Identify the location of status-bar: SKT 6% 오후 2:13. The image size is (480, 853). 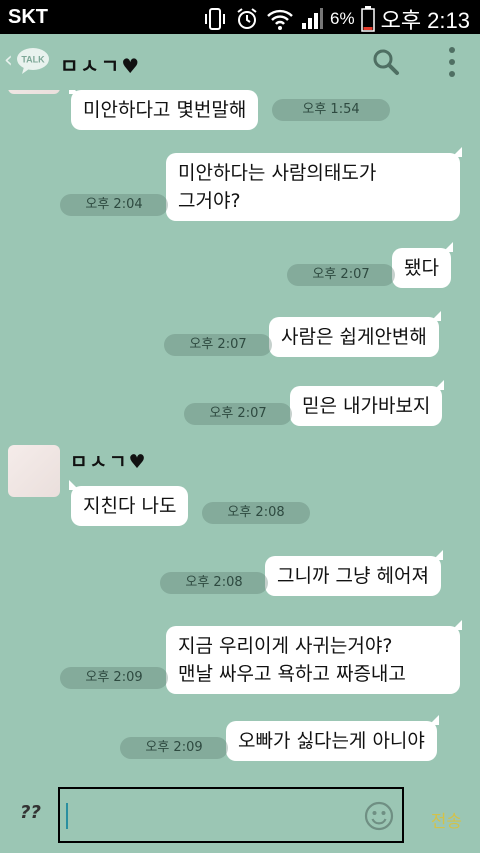
(240, 17).